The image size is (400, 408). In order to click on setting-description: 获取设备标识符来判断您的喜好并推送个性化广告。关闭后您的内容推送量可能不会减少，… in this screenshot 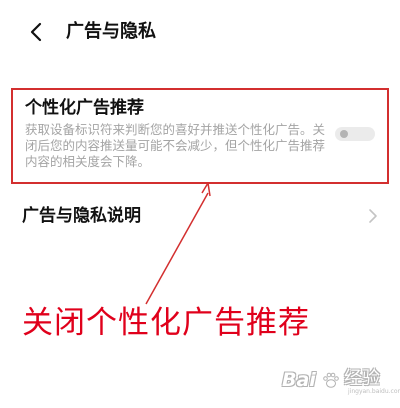, I will do `click(175, 145)`.